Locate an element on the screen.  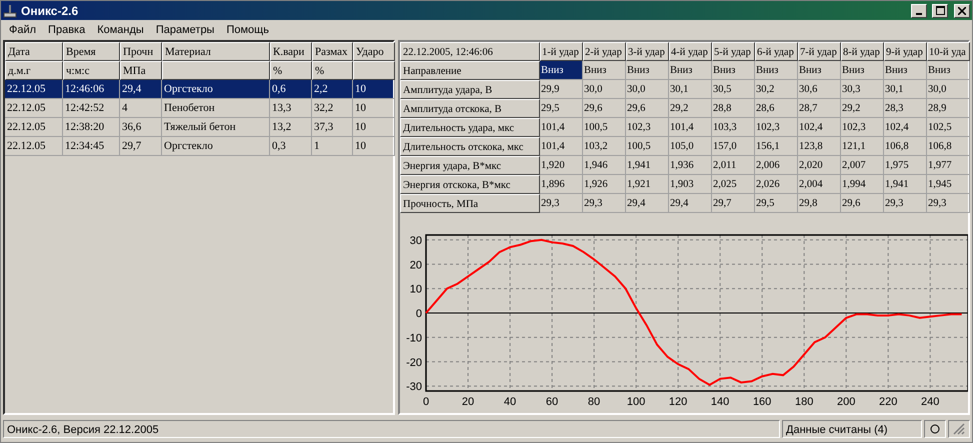
column-header: 4-й удар is located at coordinates (690, 51).